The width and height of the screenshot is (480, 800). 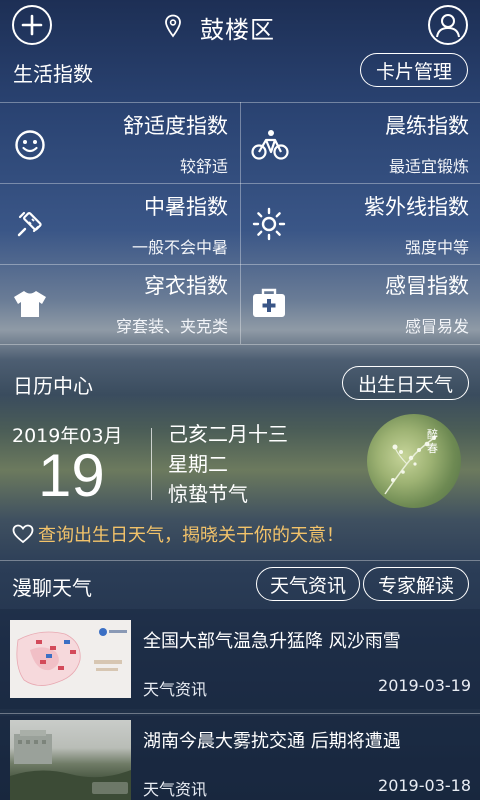 I want to click on tab-weather-news: 天气资讯, so click(x=308, y=584).